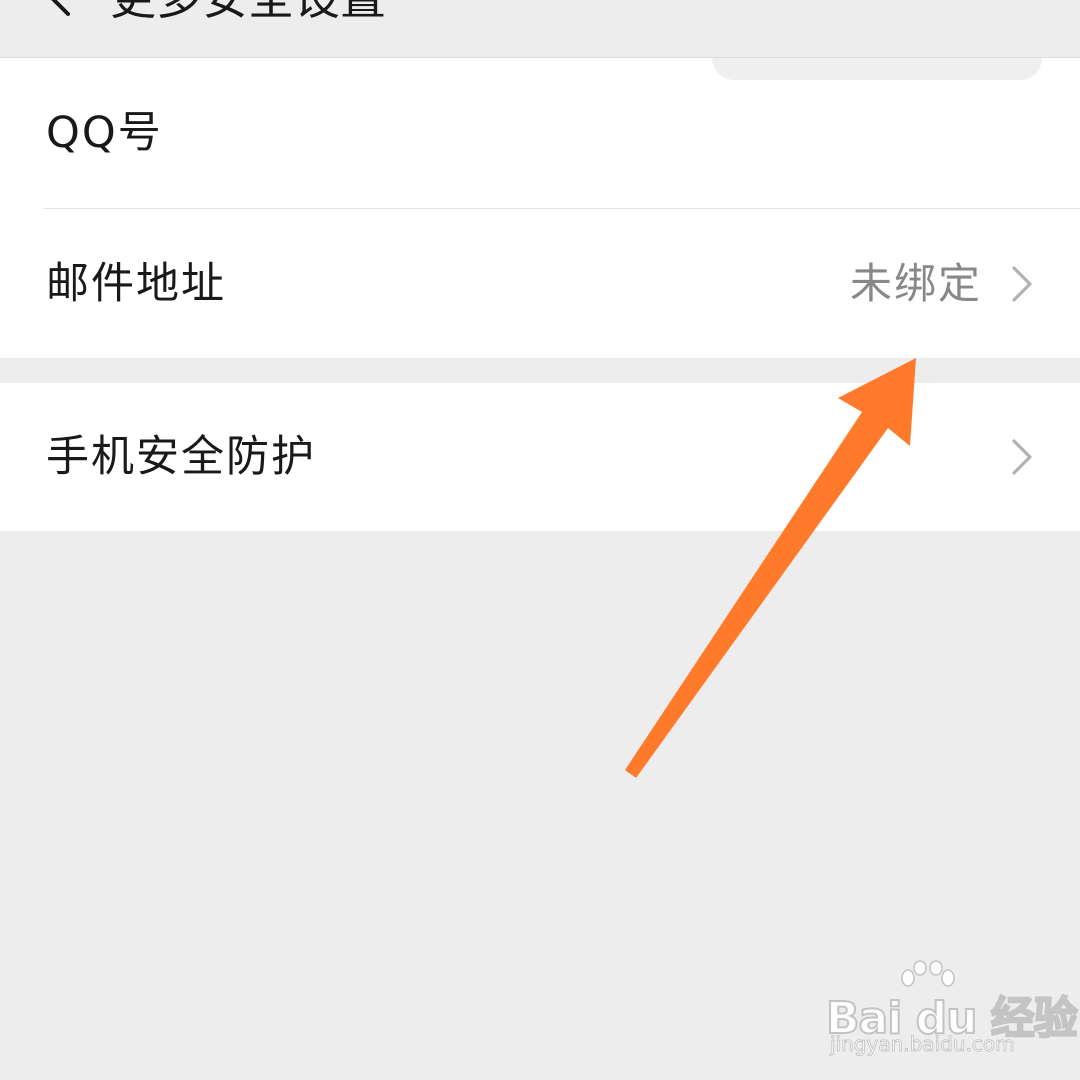 Image resolution: width=1080 pixels, height=1080 pixels. What do you see at coordinates (248, 13) in the screenshot?
I see `page-title: 更多安全设置` at bounding box center [248, 13].